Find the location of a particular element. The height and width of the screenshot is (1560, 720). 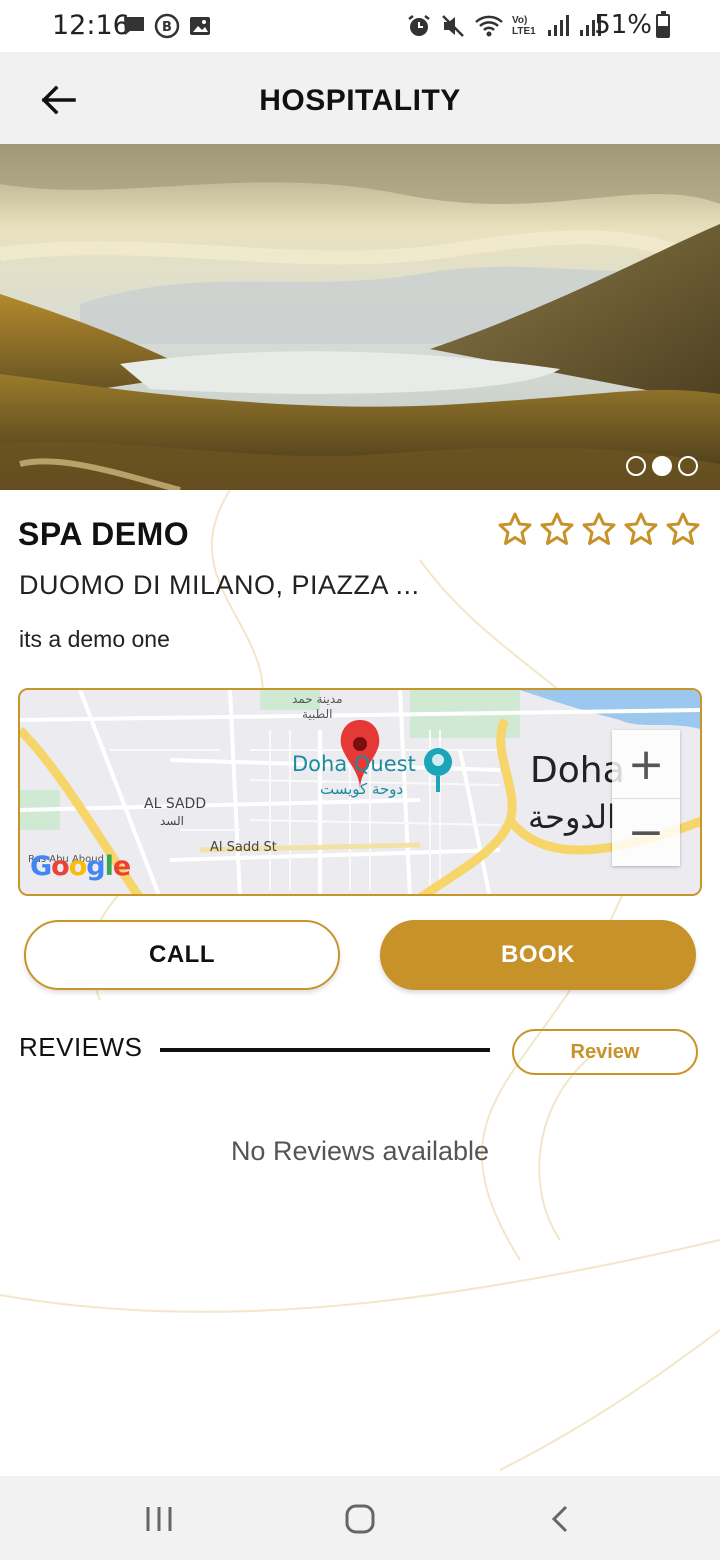

page-title: HOSPITALITY is located at coordinates (360, 100).